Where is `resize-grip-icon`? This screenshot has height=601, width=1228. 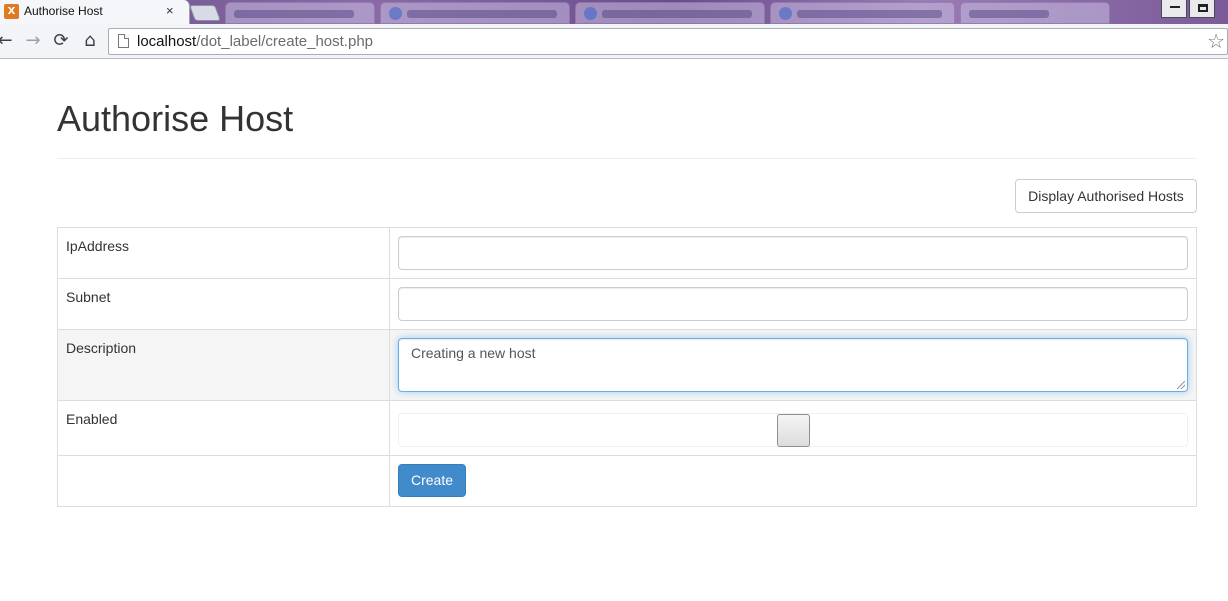
resize-grip-icon is located at coordinates (1181, 385).